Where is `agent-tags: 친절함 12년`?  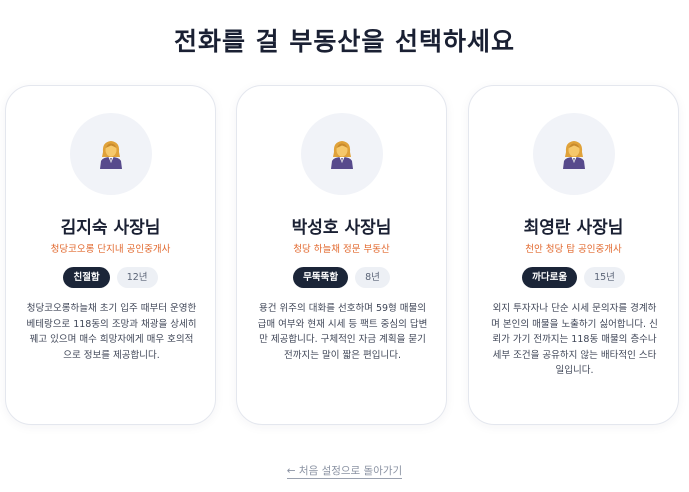 agent-tags: 친절함 12년 is located at coordinates (110, 277).